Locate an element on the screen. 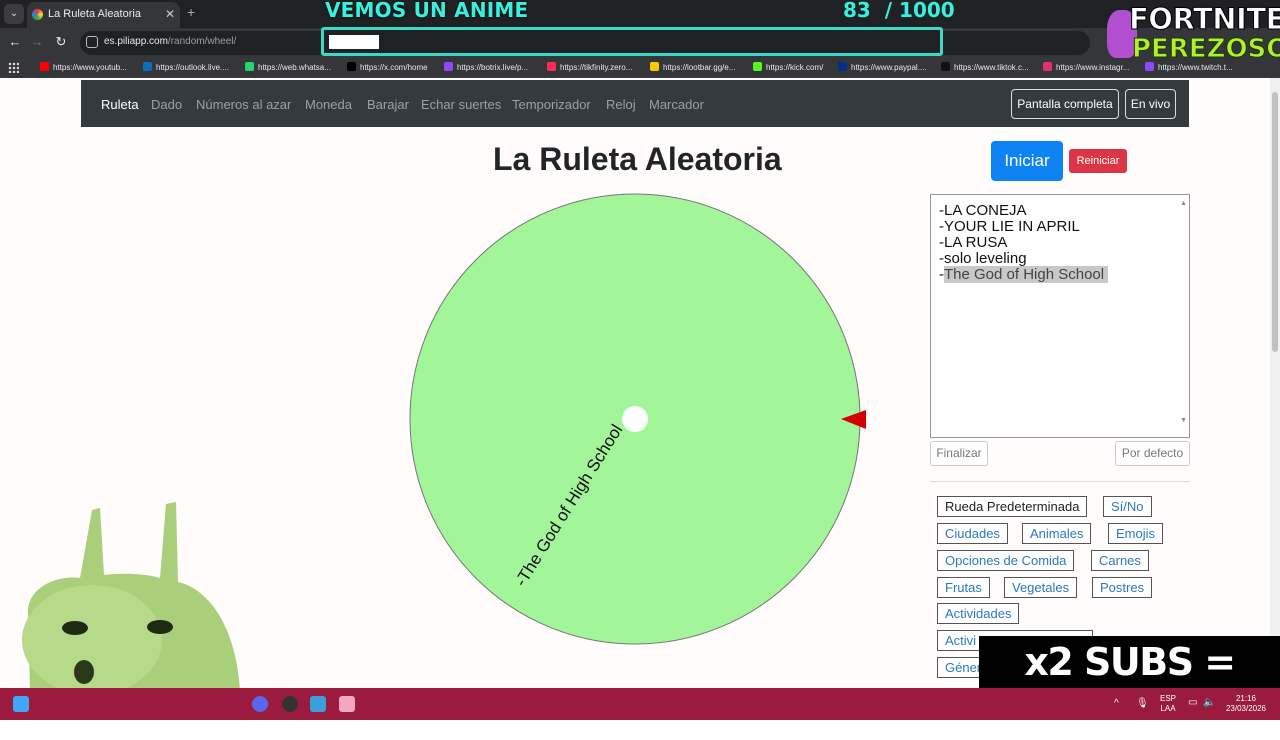 The image size is (1280, 740). reset-button: Reiniciar is located at coordinates (1098, 161).